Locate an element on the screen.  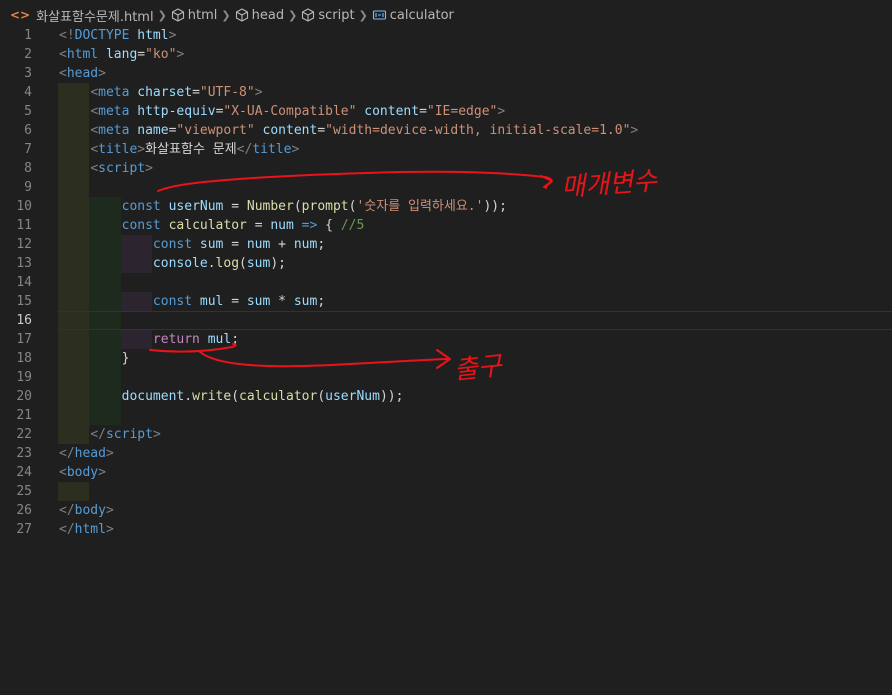
code-line: 15 const mul = sum * sum; is located at coordinates (446, 301).